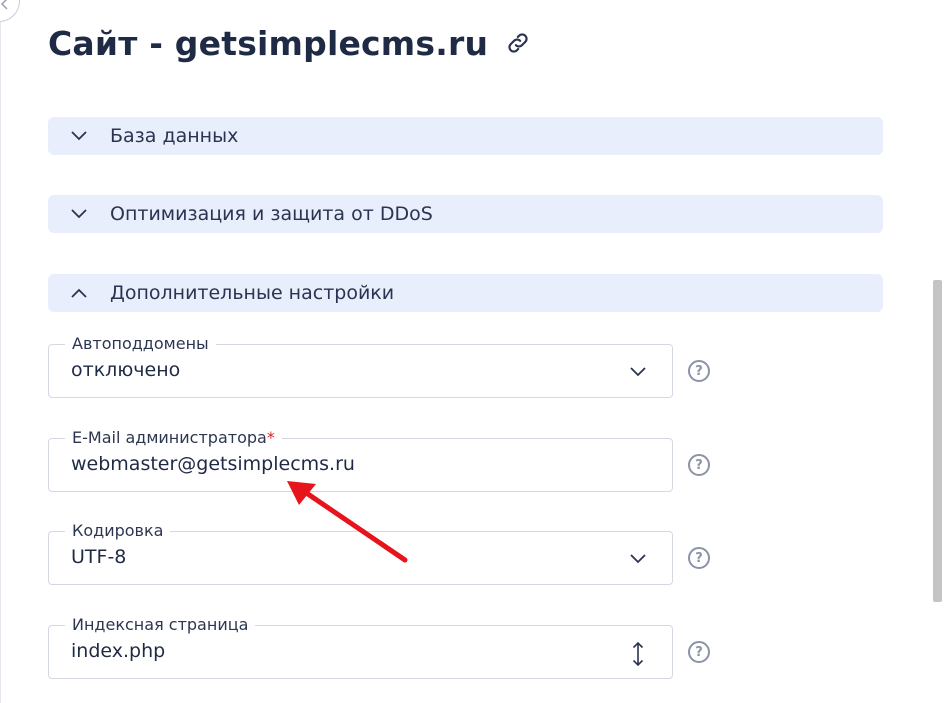 Image resolution: width=952 pixels, height=703 pixels. What do you see at coordinates (638, 654) in the screenshot?
I see `up-down-arrows-icon` at bounding box center [638, 654].